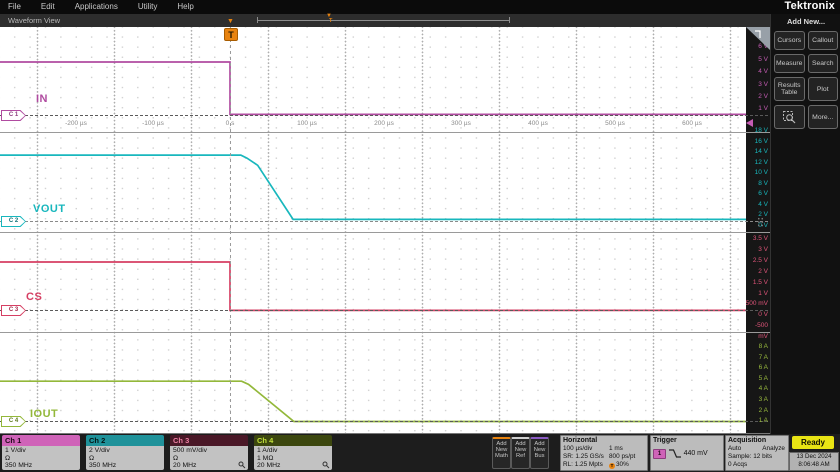  Describe the element at coordinates (758, 39) in the screenshot. I see `trigger-slope-corner-icon` at that location.